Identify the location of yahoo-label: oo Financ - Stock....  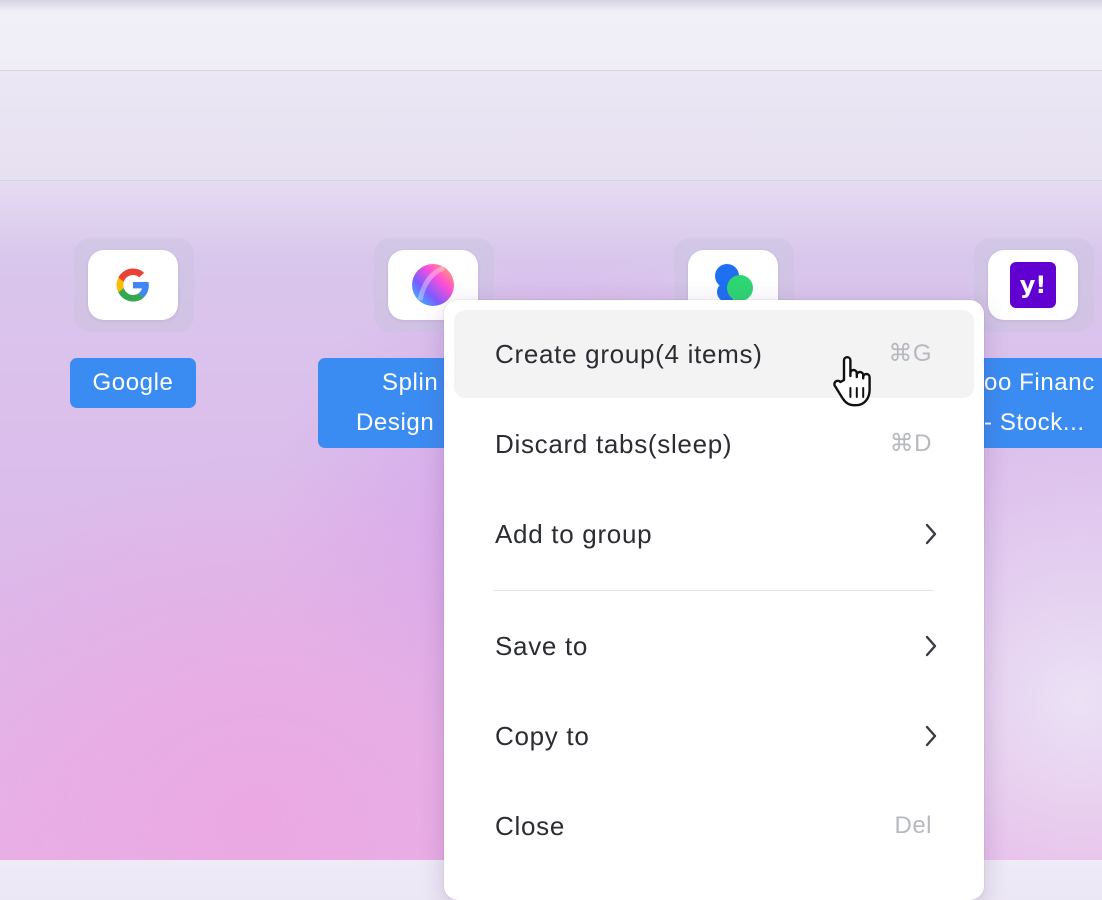
(1041, 403).